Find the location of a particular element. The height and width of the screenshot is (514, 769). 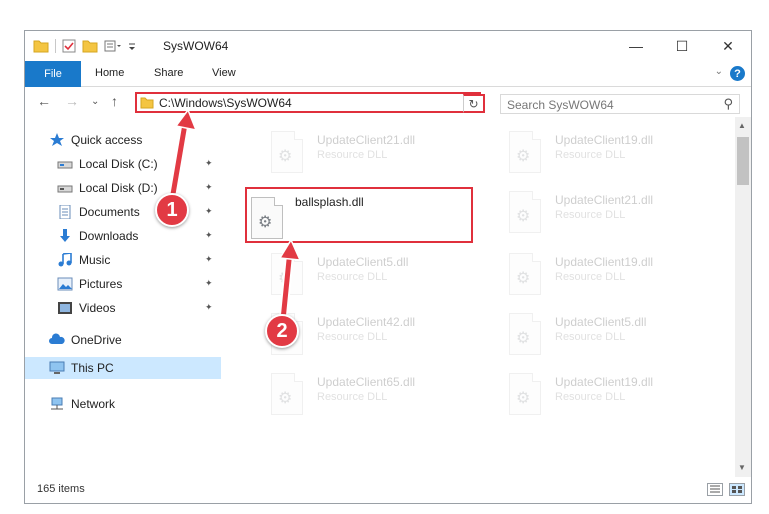

sidebar-item-label: Pictures is located at coordinates (101, 284).